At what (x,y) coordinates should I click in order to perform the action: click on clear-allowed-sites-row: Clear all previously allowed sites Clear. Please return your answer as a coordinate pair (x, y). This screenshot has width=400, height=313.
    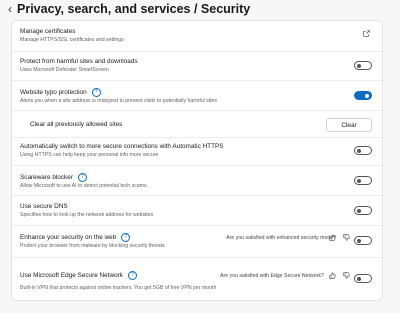
    Looking at the image, I should click on (198, 125).